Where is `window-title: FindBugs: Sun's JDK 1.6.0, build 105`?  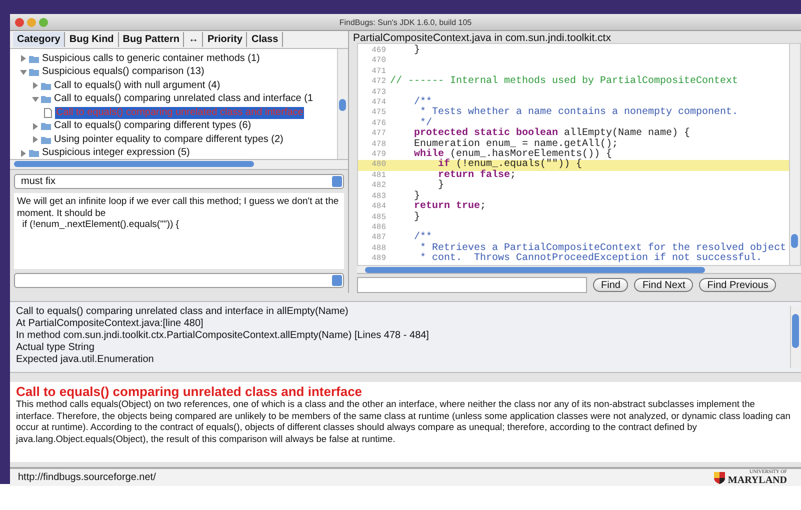 window-title: FindBugs: Sun's JDK 1.6.0, build 105 is located at coordinates (405, 22).